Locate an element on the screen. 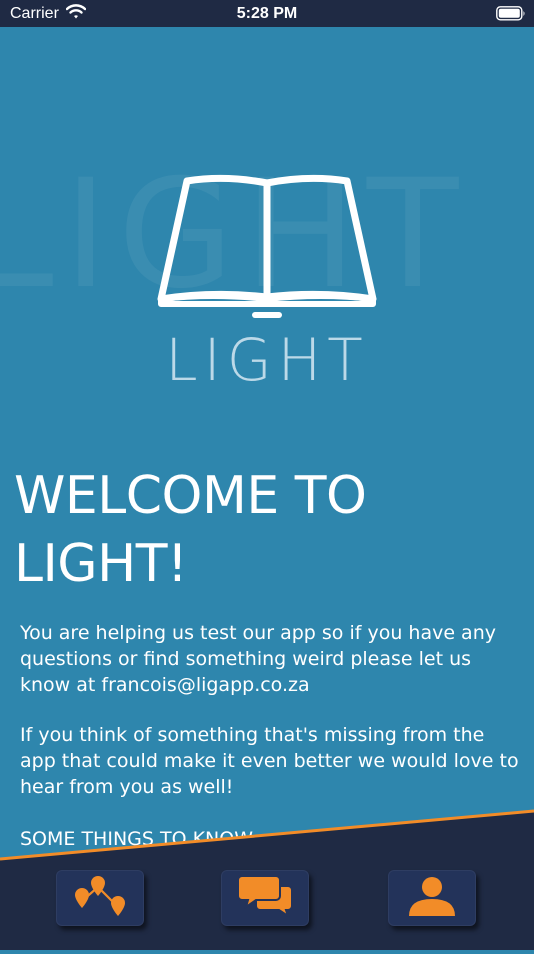  map-pins-icon is located at coordinates (100, 898).